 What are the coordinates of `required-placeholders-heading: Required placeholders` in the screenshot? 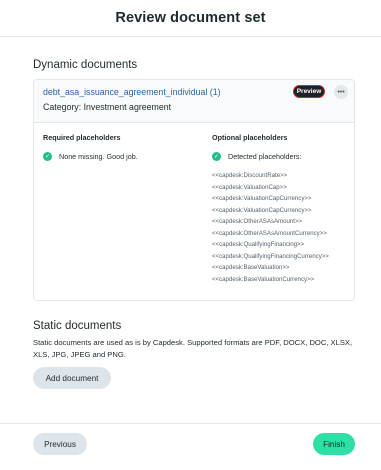 It's located at (82, 137).